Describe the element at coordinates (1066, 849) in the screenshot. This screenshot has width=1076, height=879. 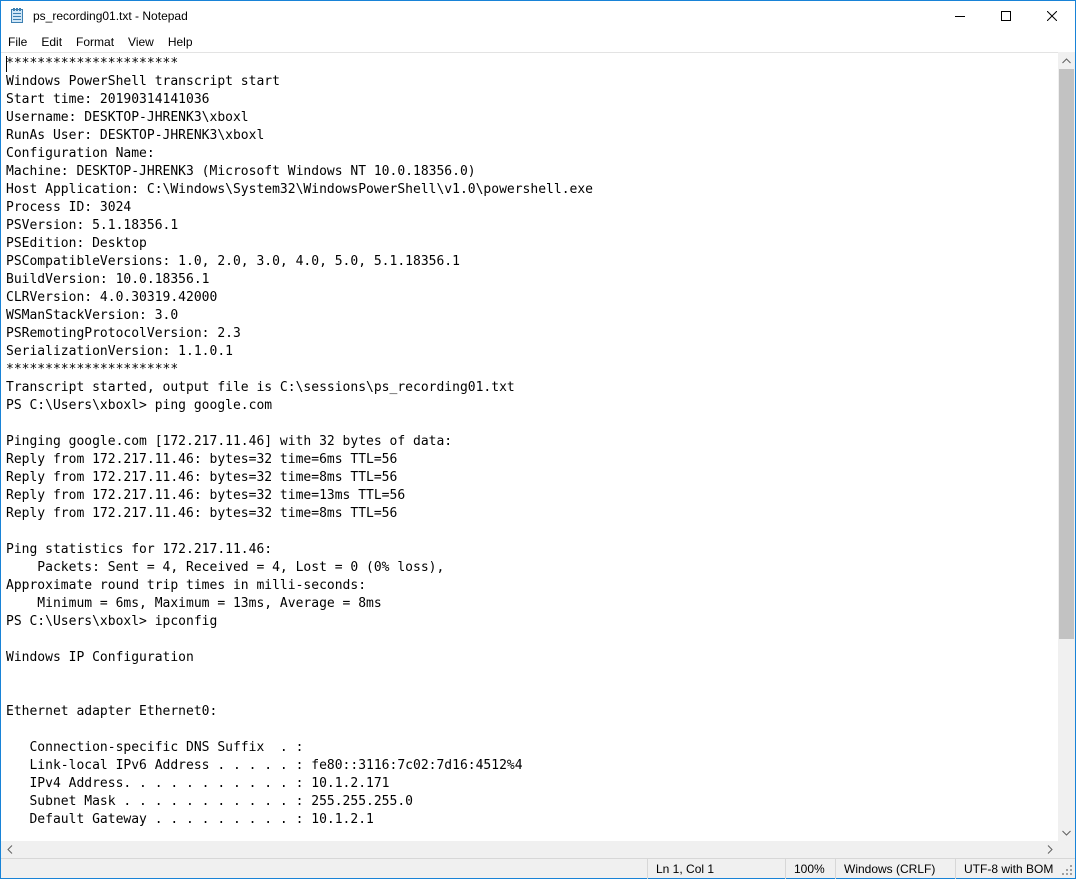
I see `scrollbar-corner` at that location.